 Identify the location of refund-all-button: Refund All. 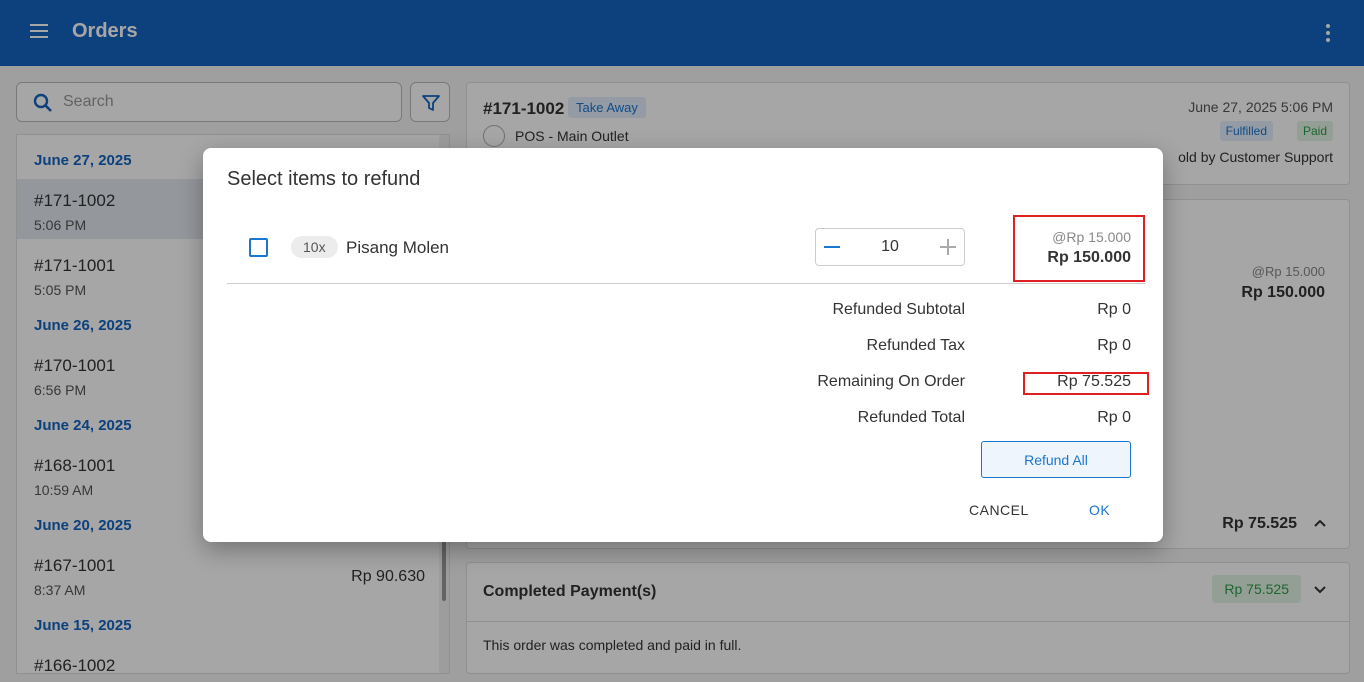
(1056, 459).